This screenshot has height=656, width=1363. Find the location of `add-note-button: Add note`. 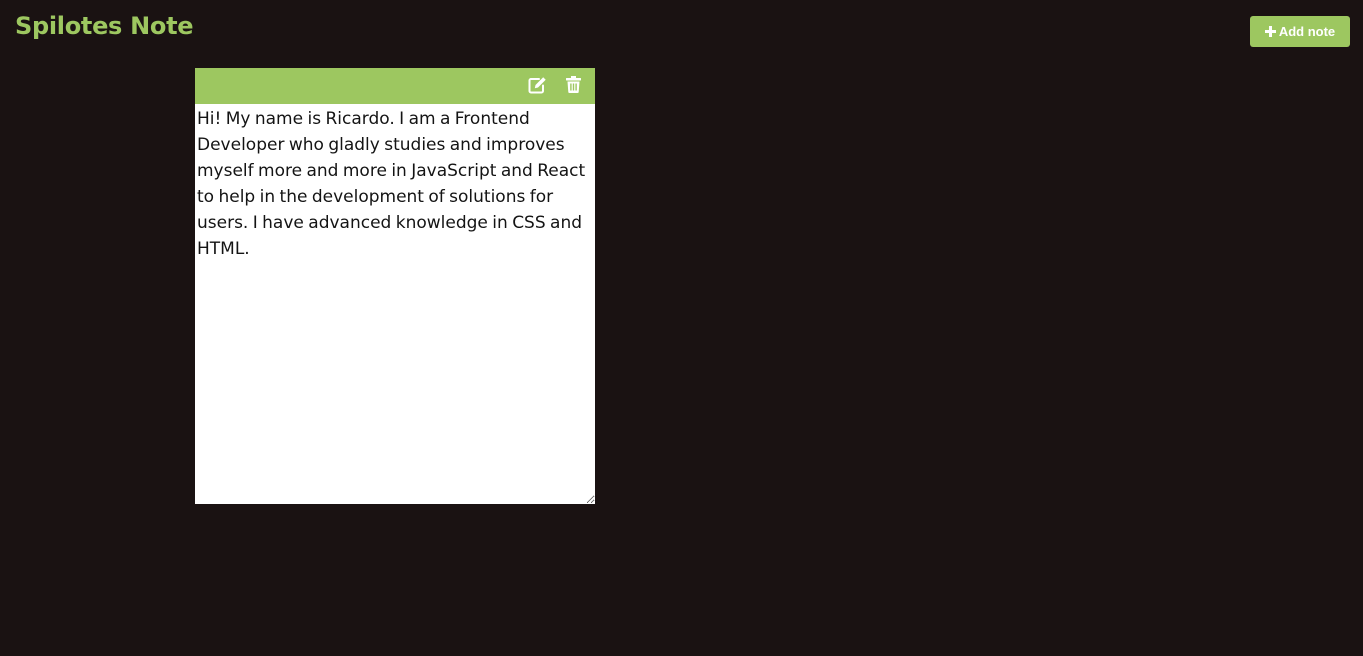

add-note-button: Add note is located at coordinates (1300, 31).